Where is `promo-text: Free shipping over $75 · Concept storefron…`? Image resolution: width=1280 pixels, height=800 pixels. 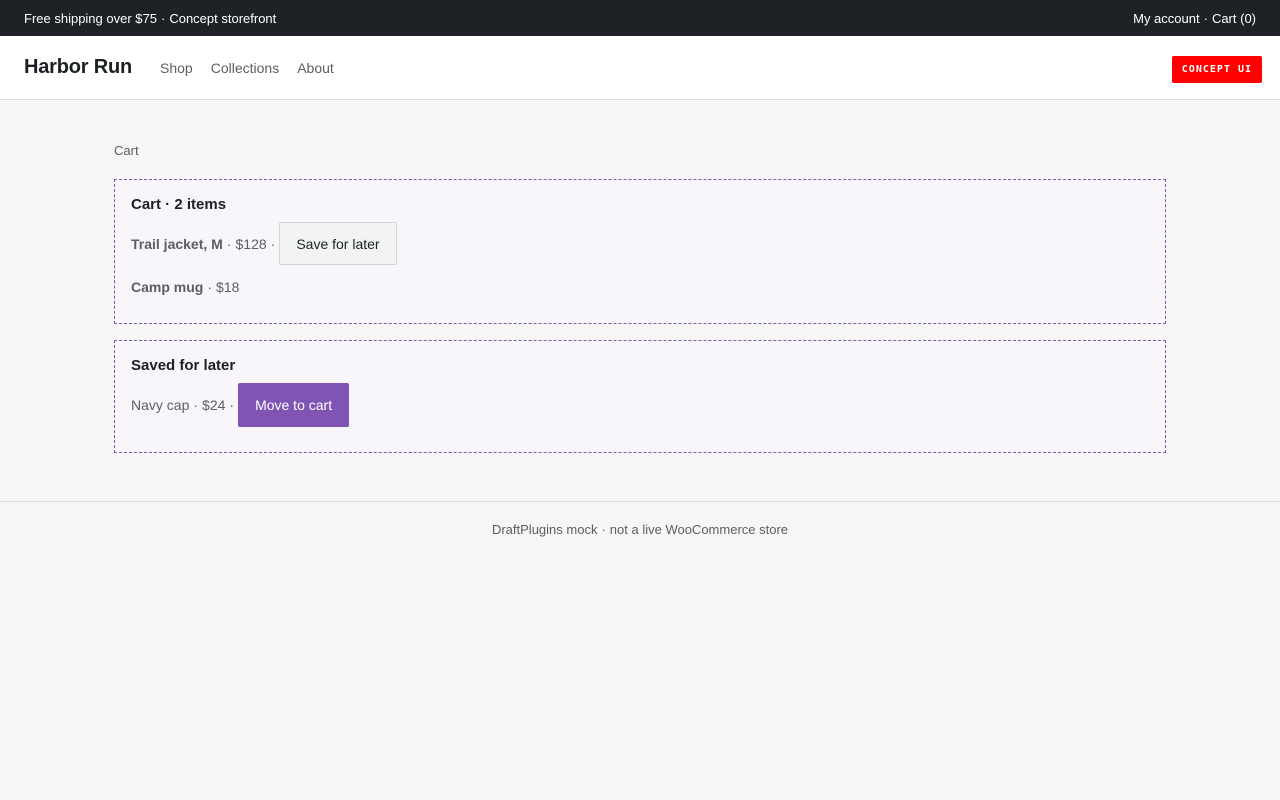
promo-text: Free shipping over $75 · Concept storefron… is located at coordinates (150, 18).